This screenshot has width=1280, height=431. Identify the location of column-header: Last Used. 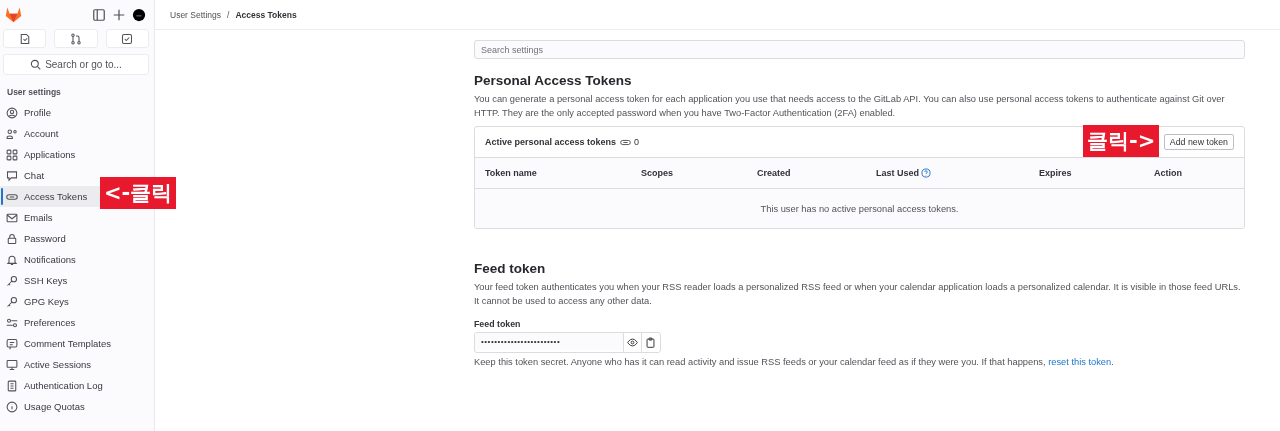
(897, 173).